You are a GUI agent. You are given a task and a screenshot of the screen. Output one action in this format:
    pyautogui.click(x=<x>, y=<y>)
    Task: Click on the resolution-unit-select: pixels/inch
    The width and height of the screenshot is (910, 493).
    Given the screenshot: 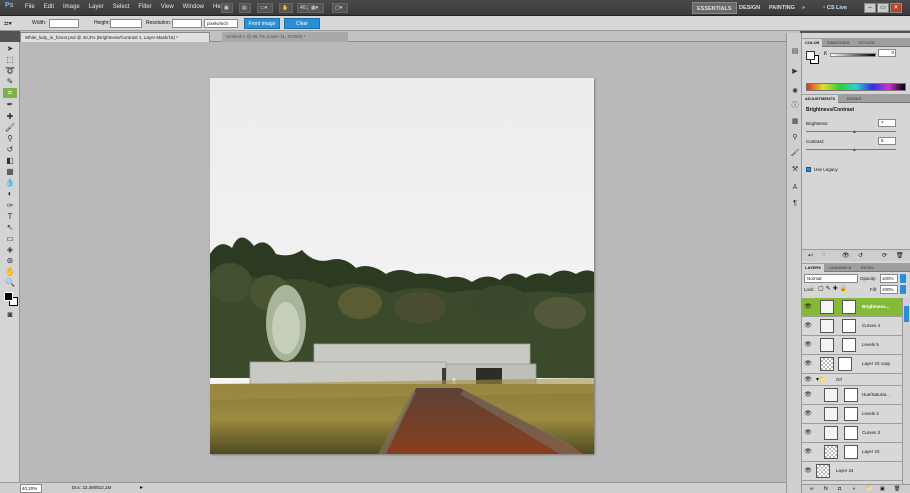 What is the action you would take?
    pyautogui.click(x=221, y=23)
    